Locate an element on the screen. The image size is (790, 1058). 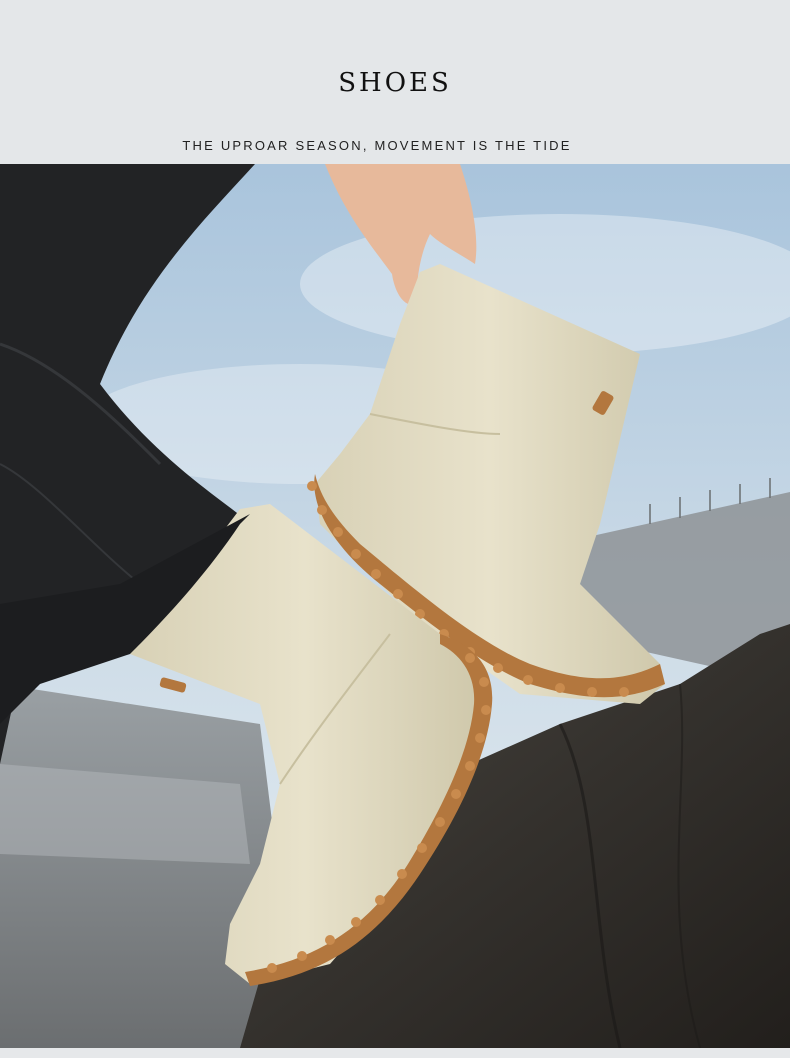
bottom-strip is located at coordinates (395, 1053).